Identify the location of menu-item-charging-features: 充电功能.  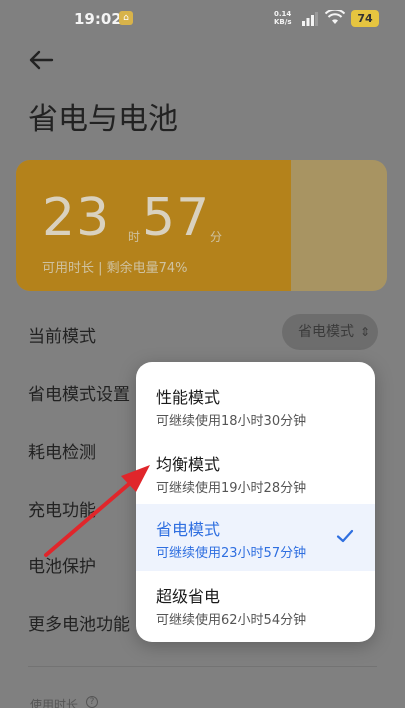
(62, 508).